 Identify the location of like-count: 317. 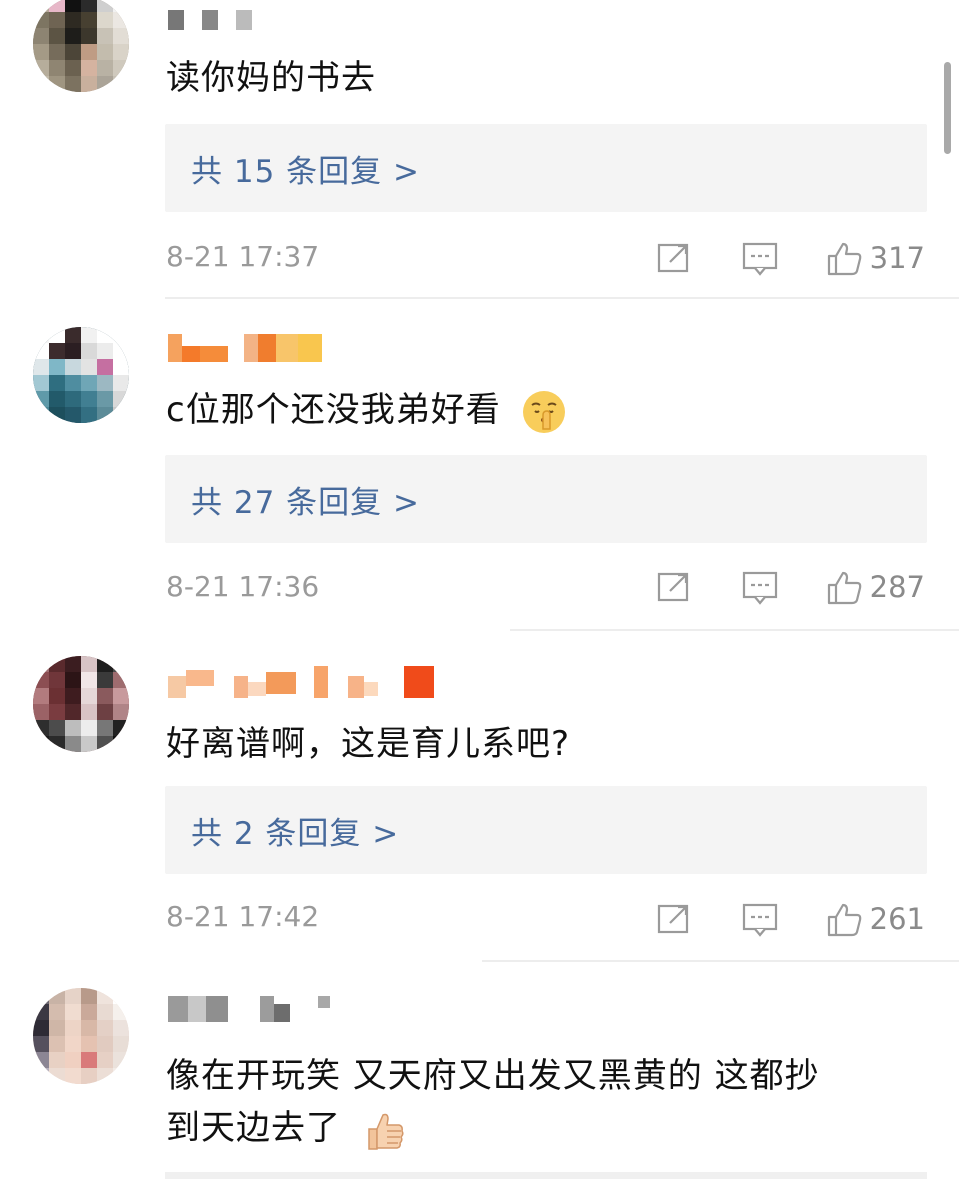
(897, 258).